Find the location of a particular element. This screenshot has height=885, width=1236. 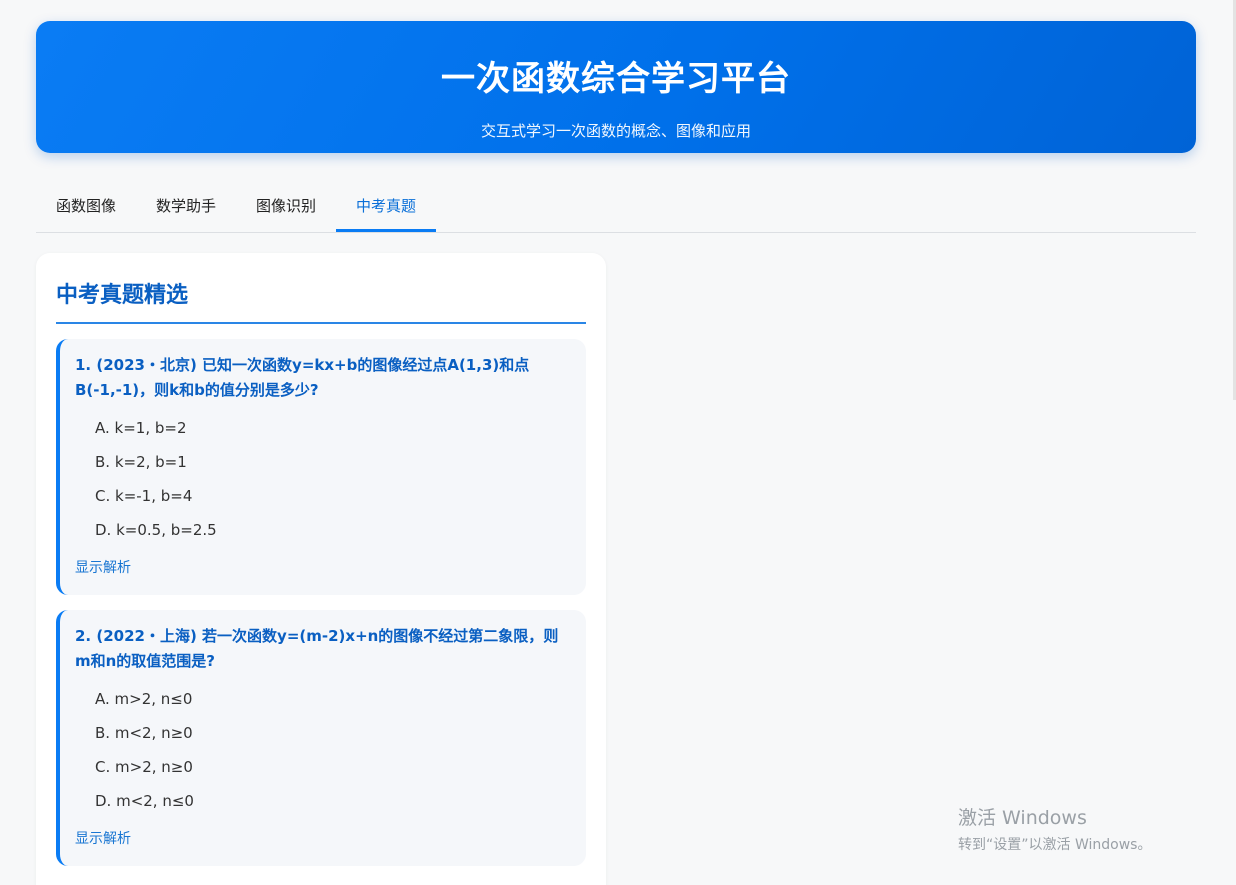

header-banner: 一次函数综合学习平台 交互式学习一次函数的概念、图像和应用 is located at coordinates (616, 87).